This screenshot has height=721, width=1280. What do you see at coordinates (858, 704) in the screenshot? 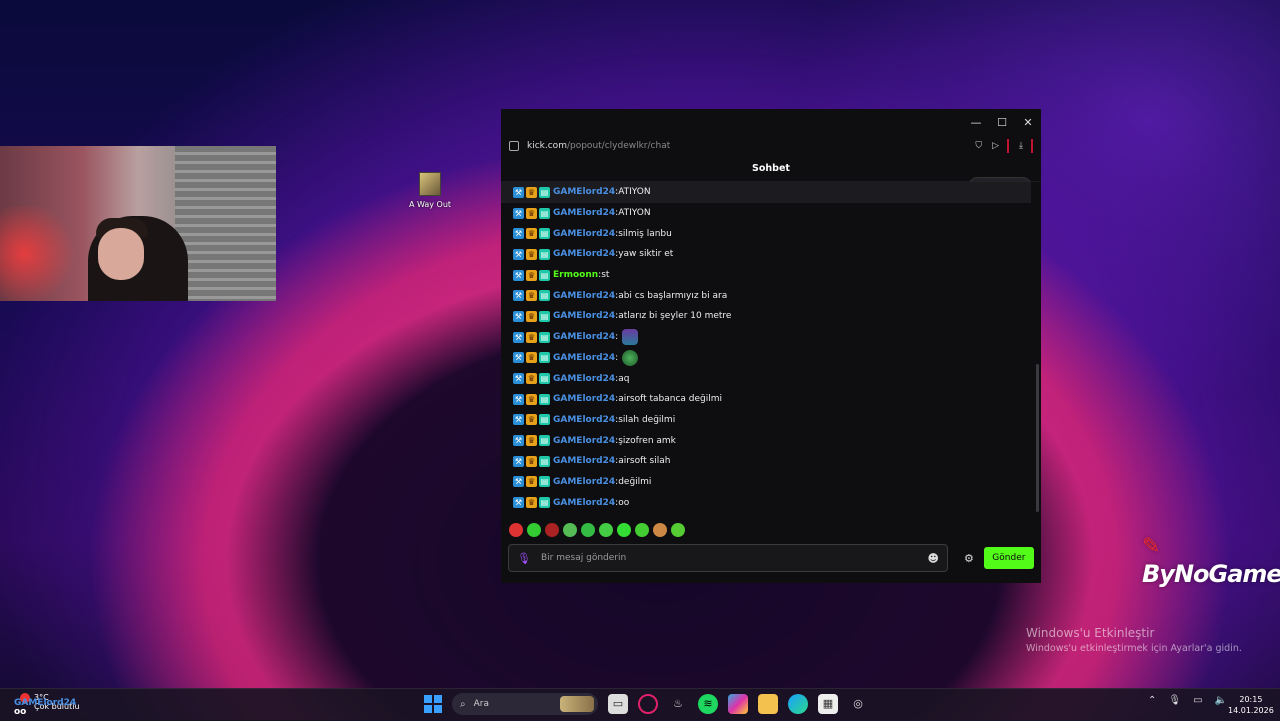
I see `chrome-icon: ◎` at bounding box center [858, 704].